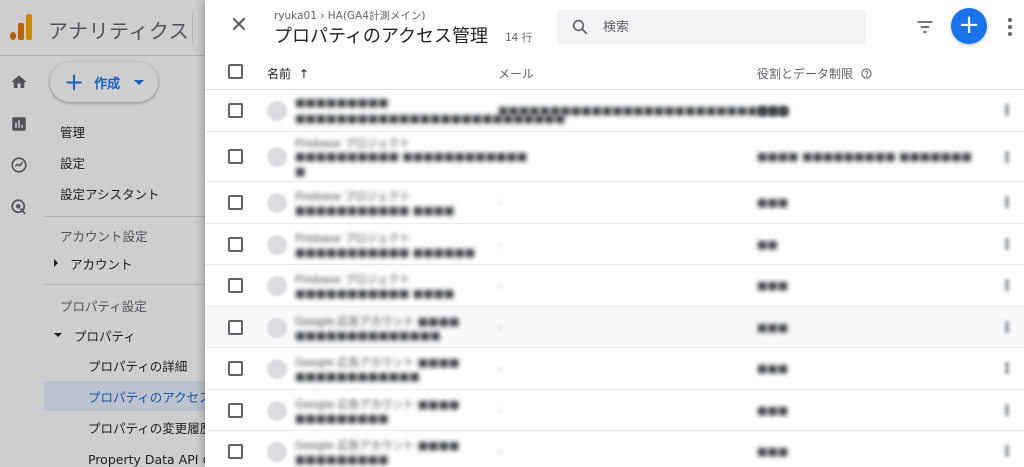  I want to click on select-all-checkbox, so click(235, 71).